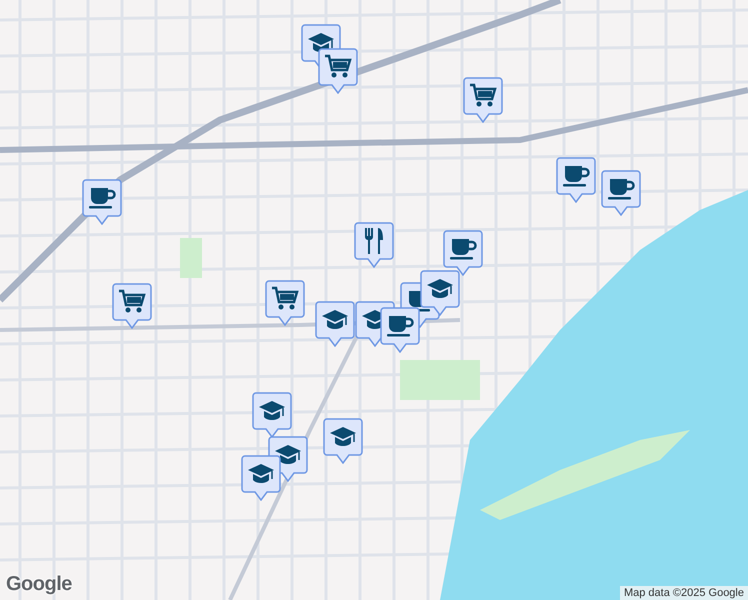 The width and height of the screenshot is (748, 600). I want to click on fork-knife-icon, so click(374, 241).